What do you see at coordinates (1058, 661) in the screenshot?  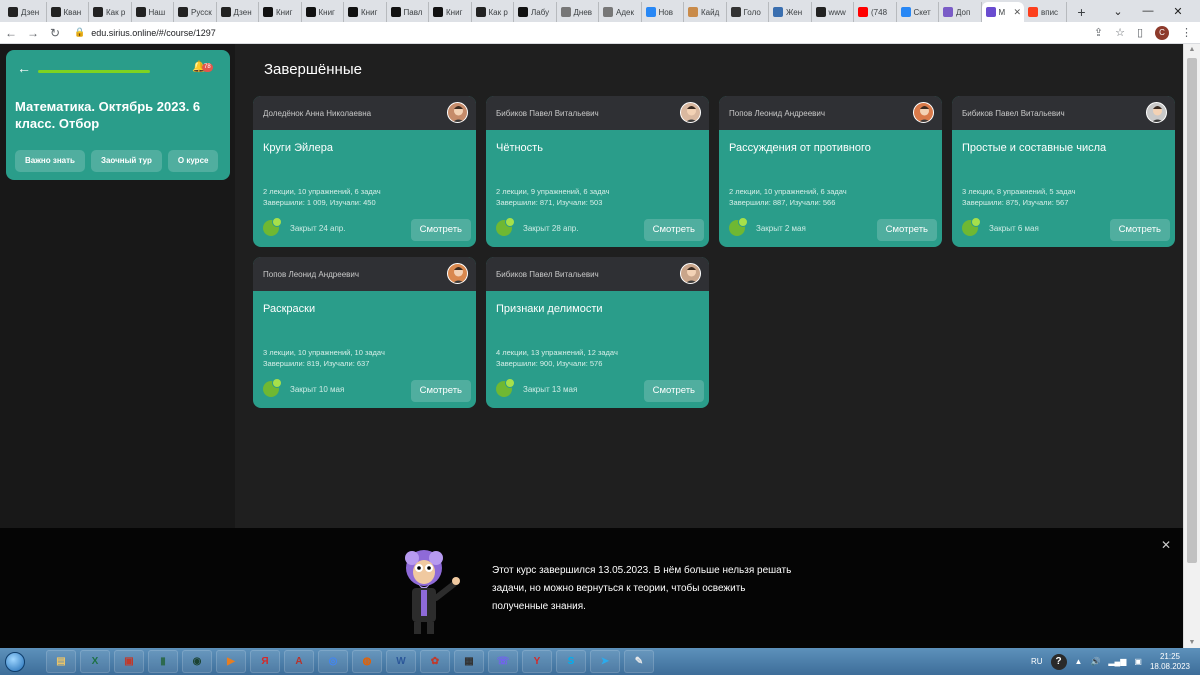 I see `help-icon: ?` at bounding box center [1058, 661].